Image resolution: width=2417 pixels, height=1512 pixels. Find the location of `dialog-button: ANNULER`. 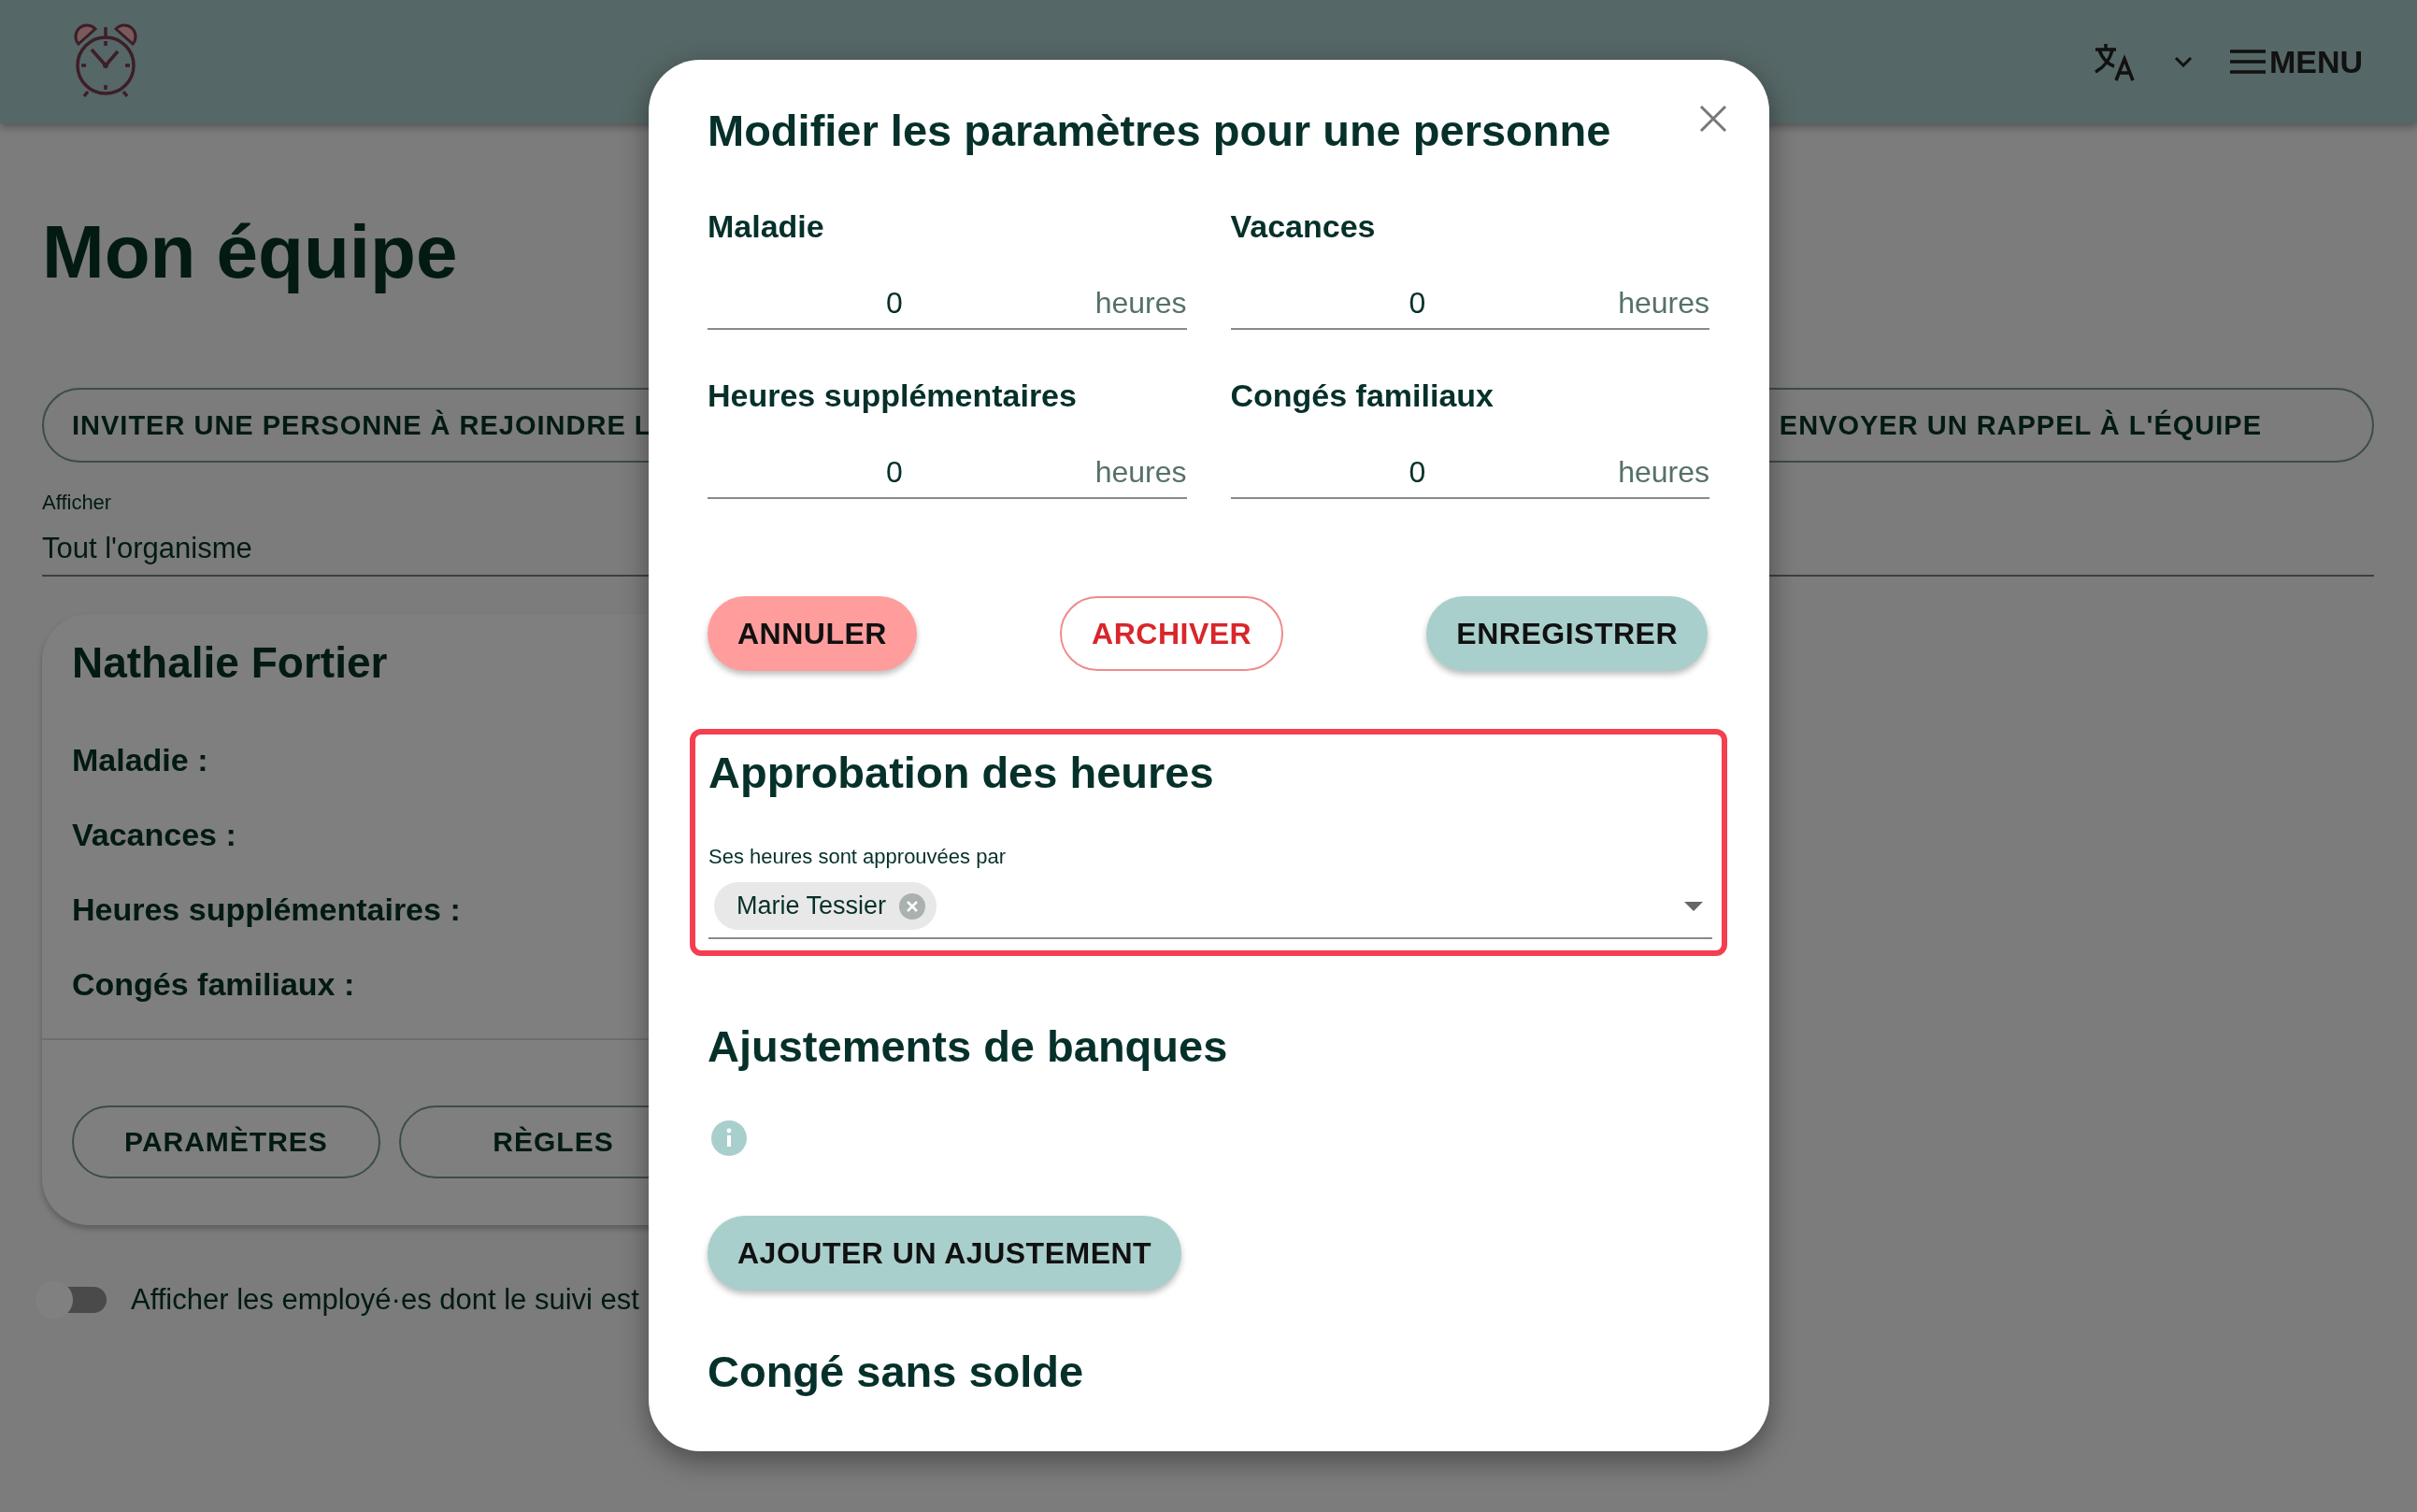

dialog-button: ANNULER is located at coordinates (813, 633).